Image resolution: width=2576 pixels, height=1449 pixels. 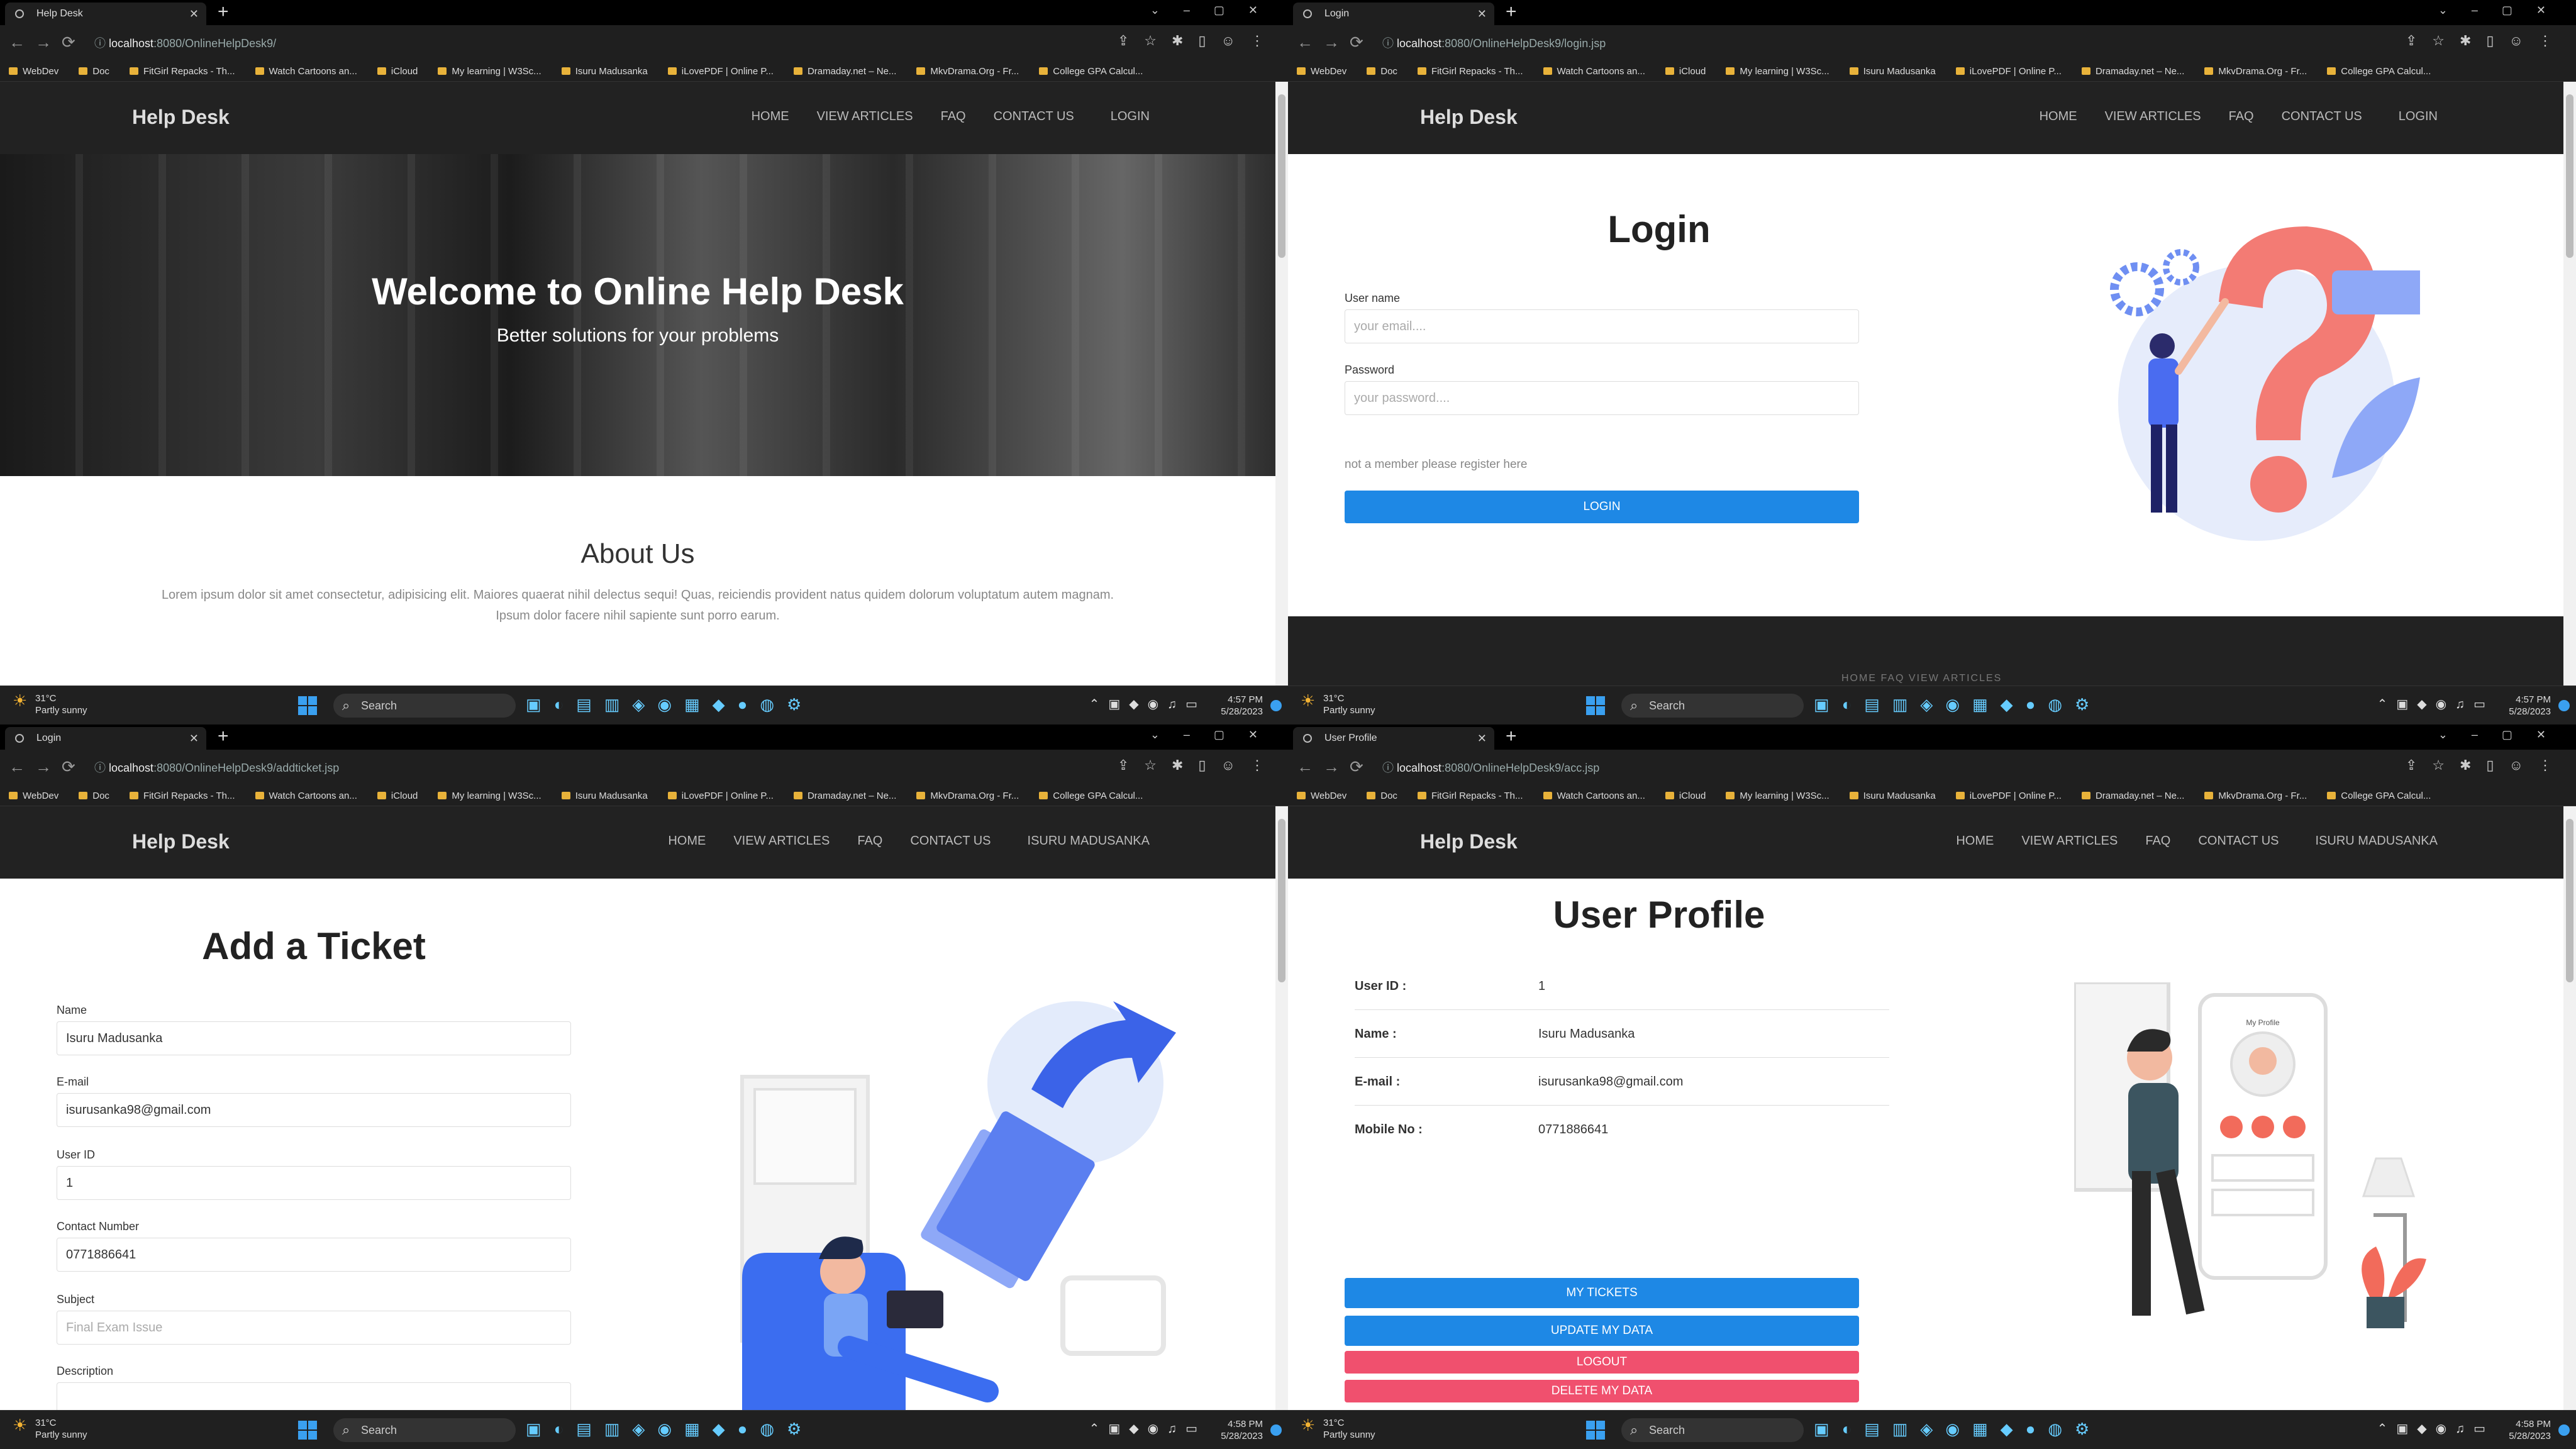 I want to click on menu-faq: FAQ, so click(x=2241, y=116).